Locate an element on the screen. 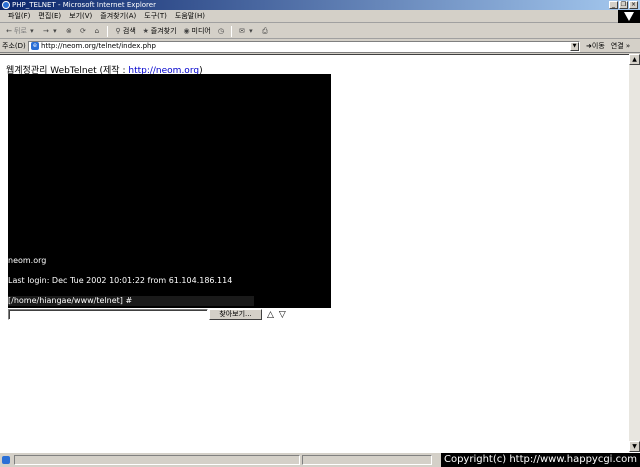 The height and width of the screenshot is (467, 640). address-input: e http://neom.org/telnet/index.php ▼ is located at coordinates (304, 46).